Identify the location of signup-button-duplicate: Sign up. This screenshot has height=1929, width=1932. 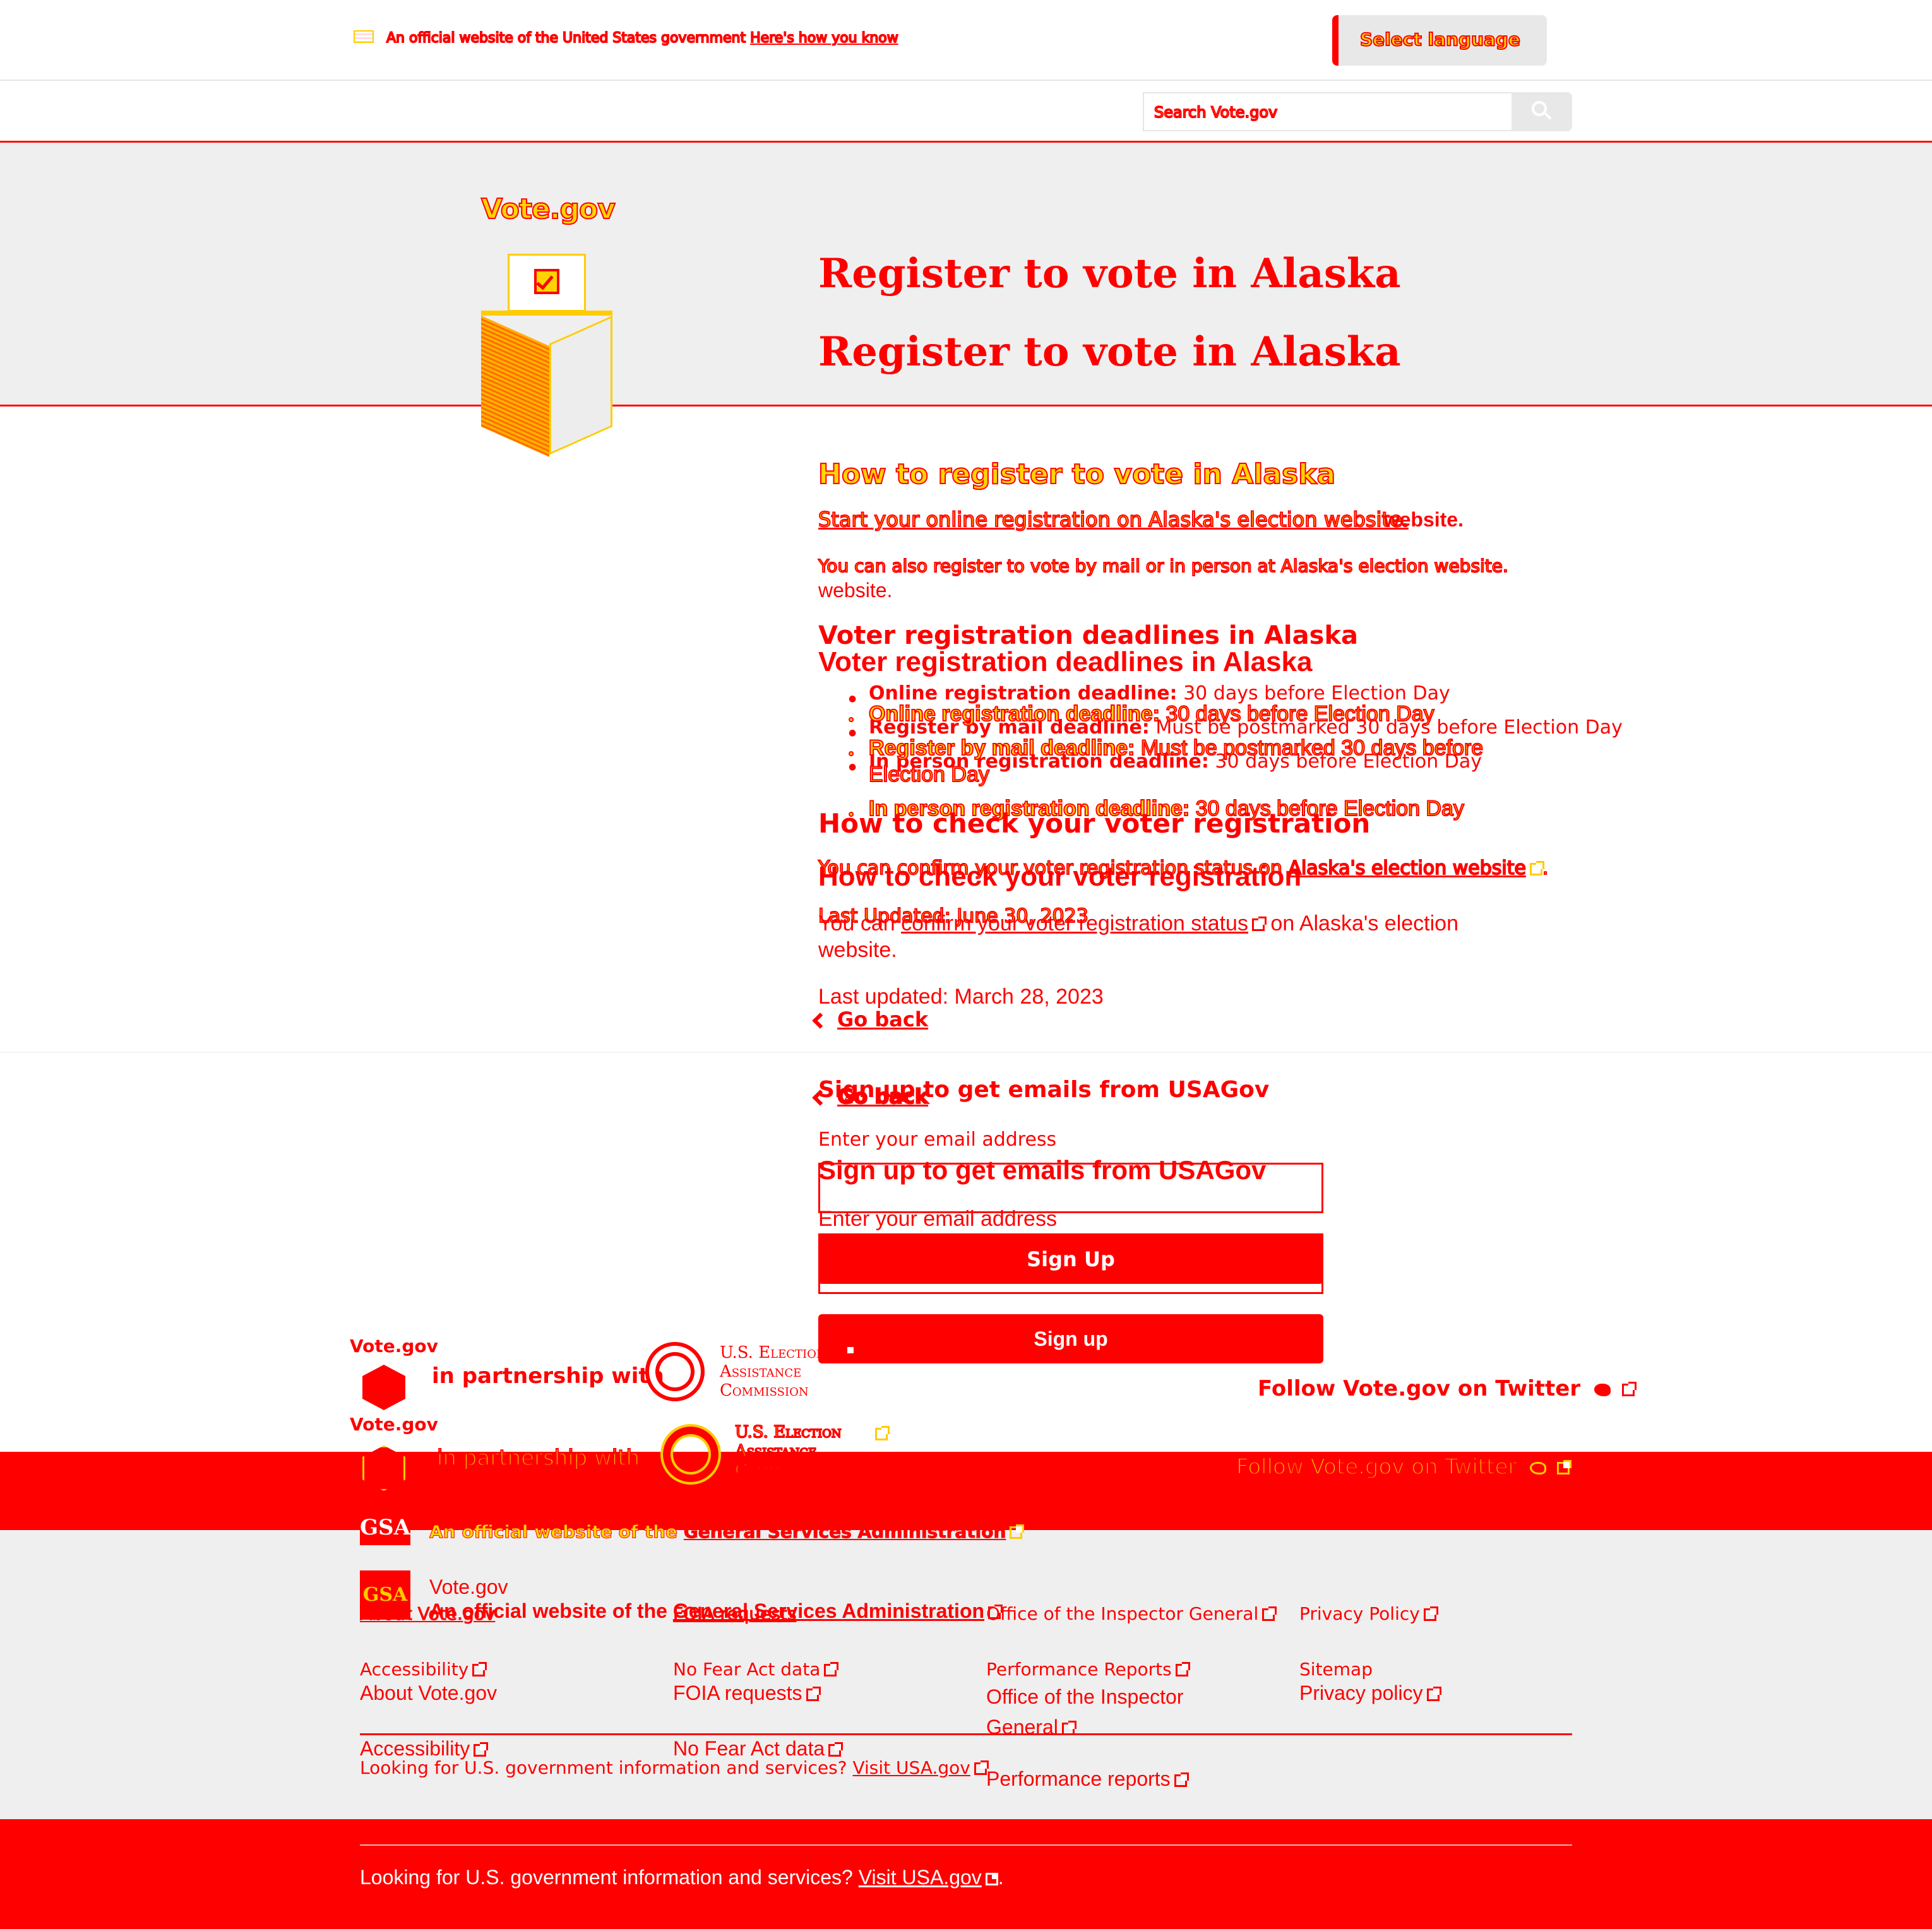
(1070, 1338).